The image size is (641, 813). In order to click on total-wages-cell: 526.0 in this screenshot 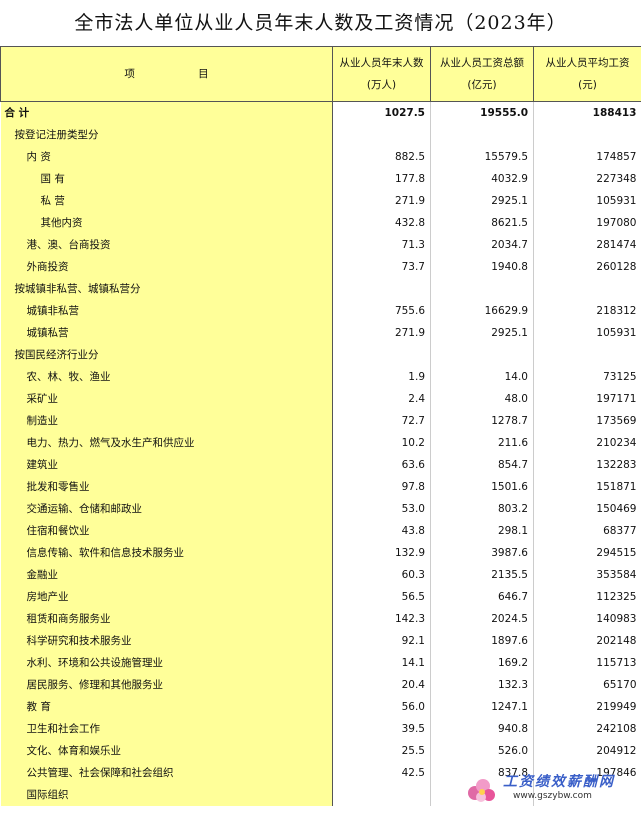, I will do `click(482, 751)`.